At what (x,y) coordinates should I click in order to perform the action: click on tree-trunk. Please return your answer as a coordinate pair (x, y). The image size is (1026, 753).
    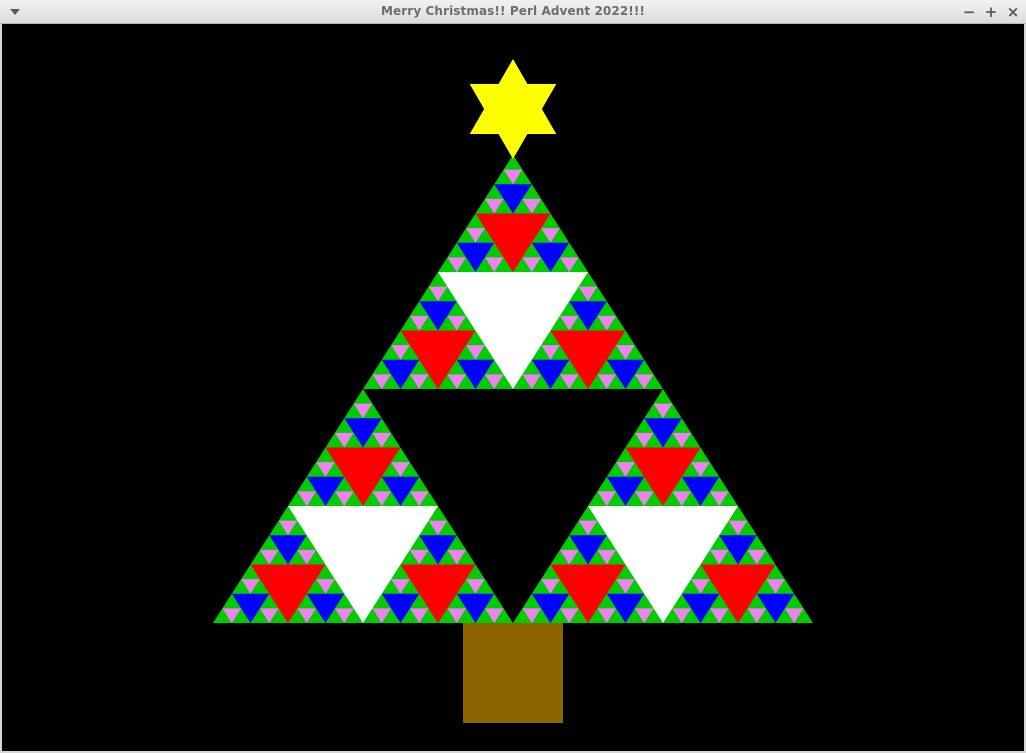
    Looking at the image, I should click on (513, 673).